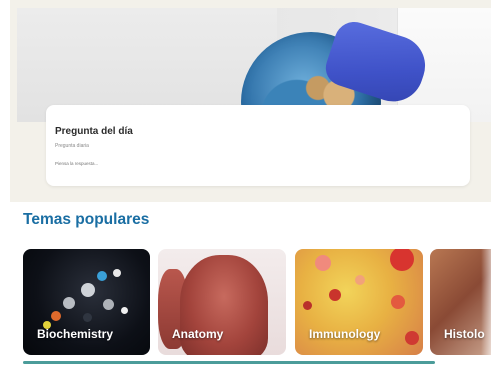 Image resolution: width=491 pixels, height=366 pixels. I want to click on topic-label: Anatomy, so click(198, 334).